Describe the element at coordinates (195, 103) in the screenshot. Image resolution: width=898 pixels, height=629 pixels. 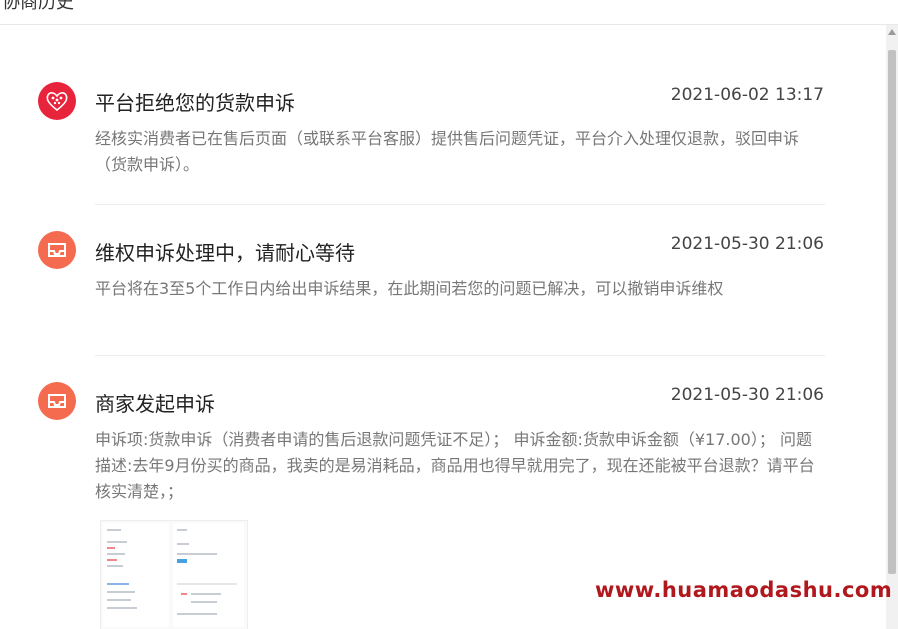
I see `entry-title: 平台拒绝您的货款申诉` at that location.